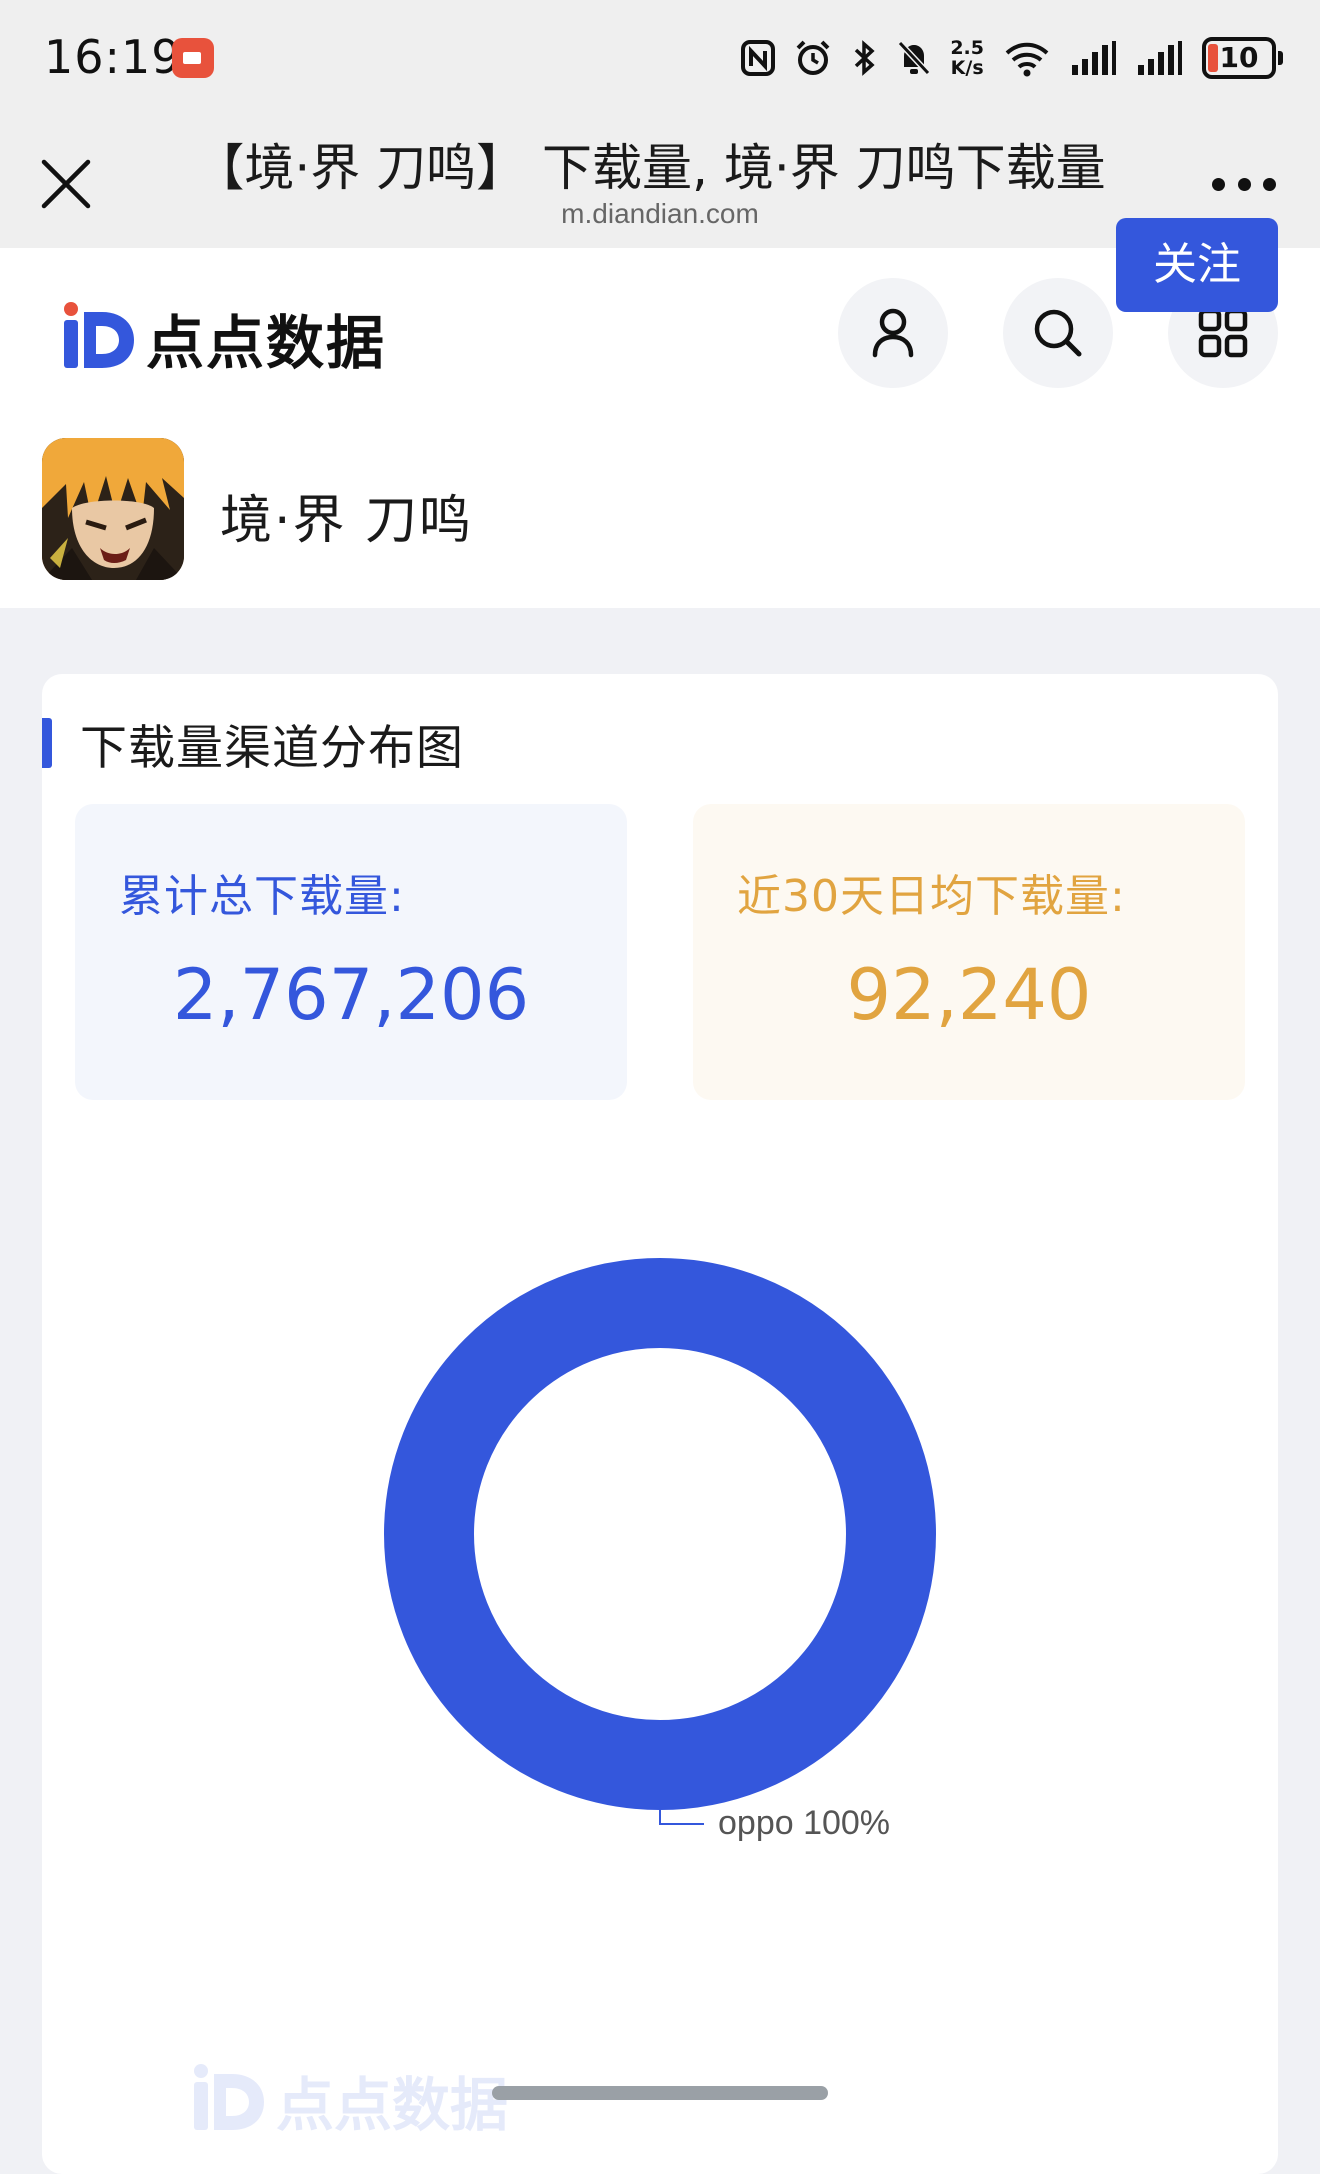  What do you see at coordinates (660, 213) in the screenshot?
I see `page-url: m.diandian.com` at bounding box center [660, 213].